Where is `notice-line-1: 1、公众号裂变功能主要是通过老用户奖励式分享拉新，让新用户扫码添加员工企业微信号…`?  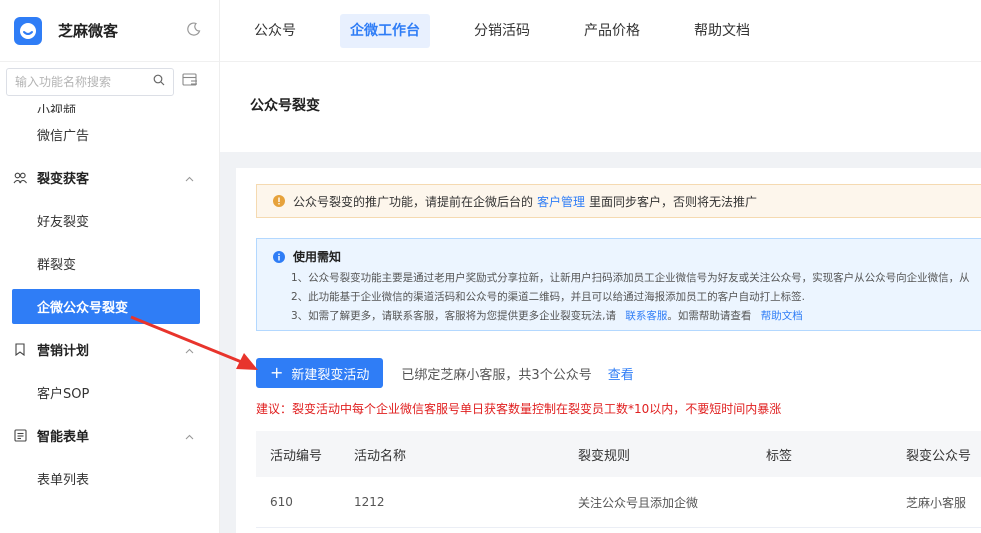
notice-line-1: 1、公众号裂变功能主要是通过老用户奖励式分享拉新，让新用户扫码添加员工企业微信号… is located at coordinates (630, 278).